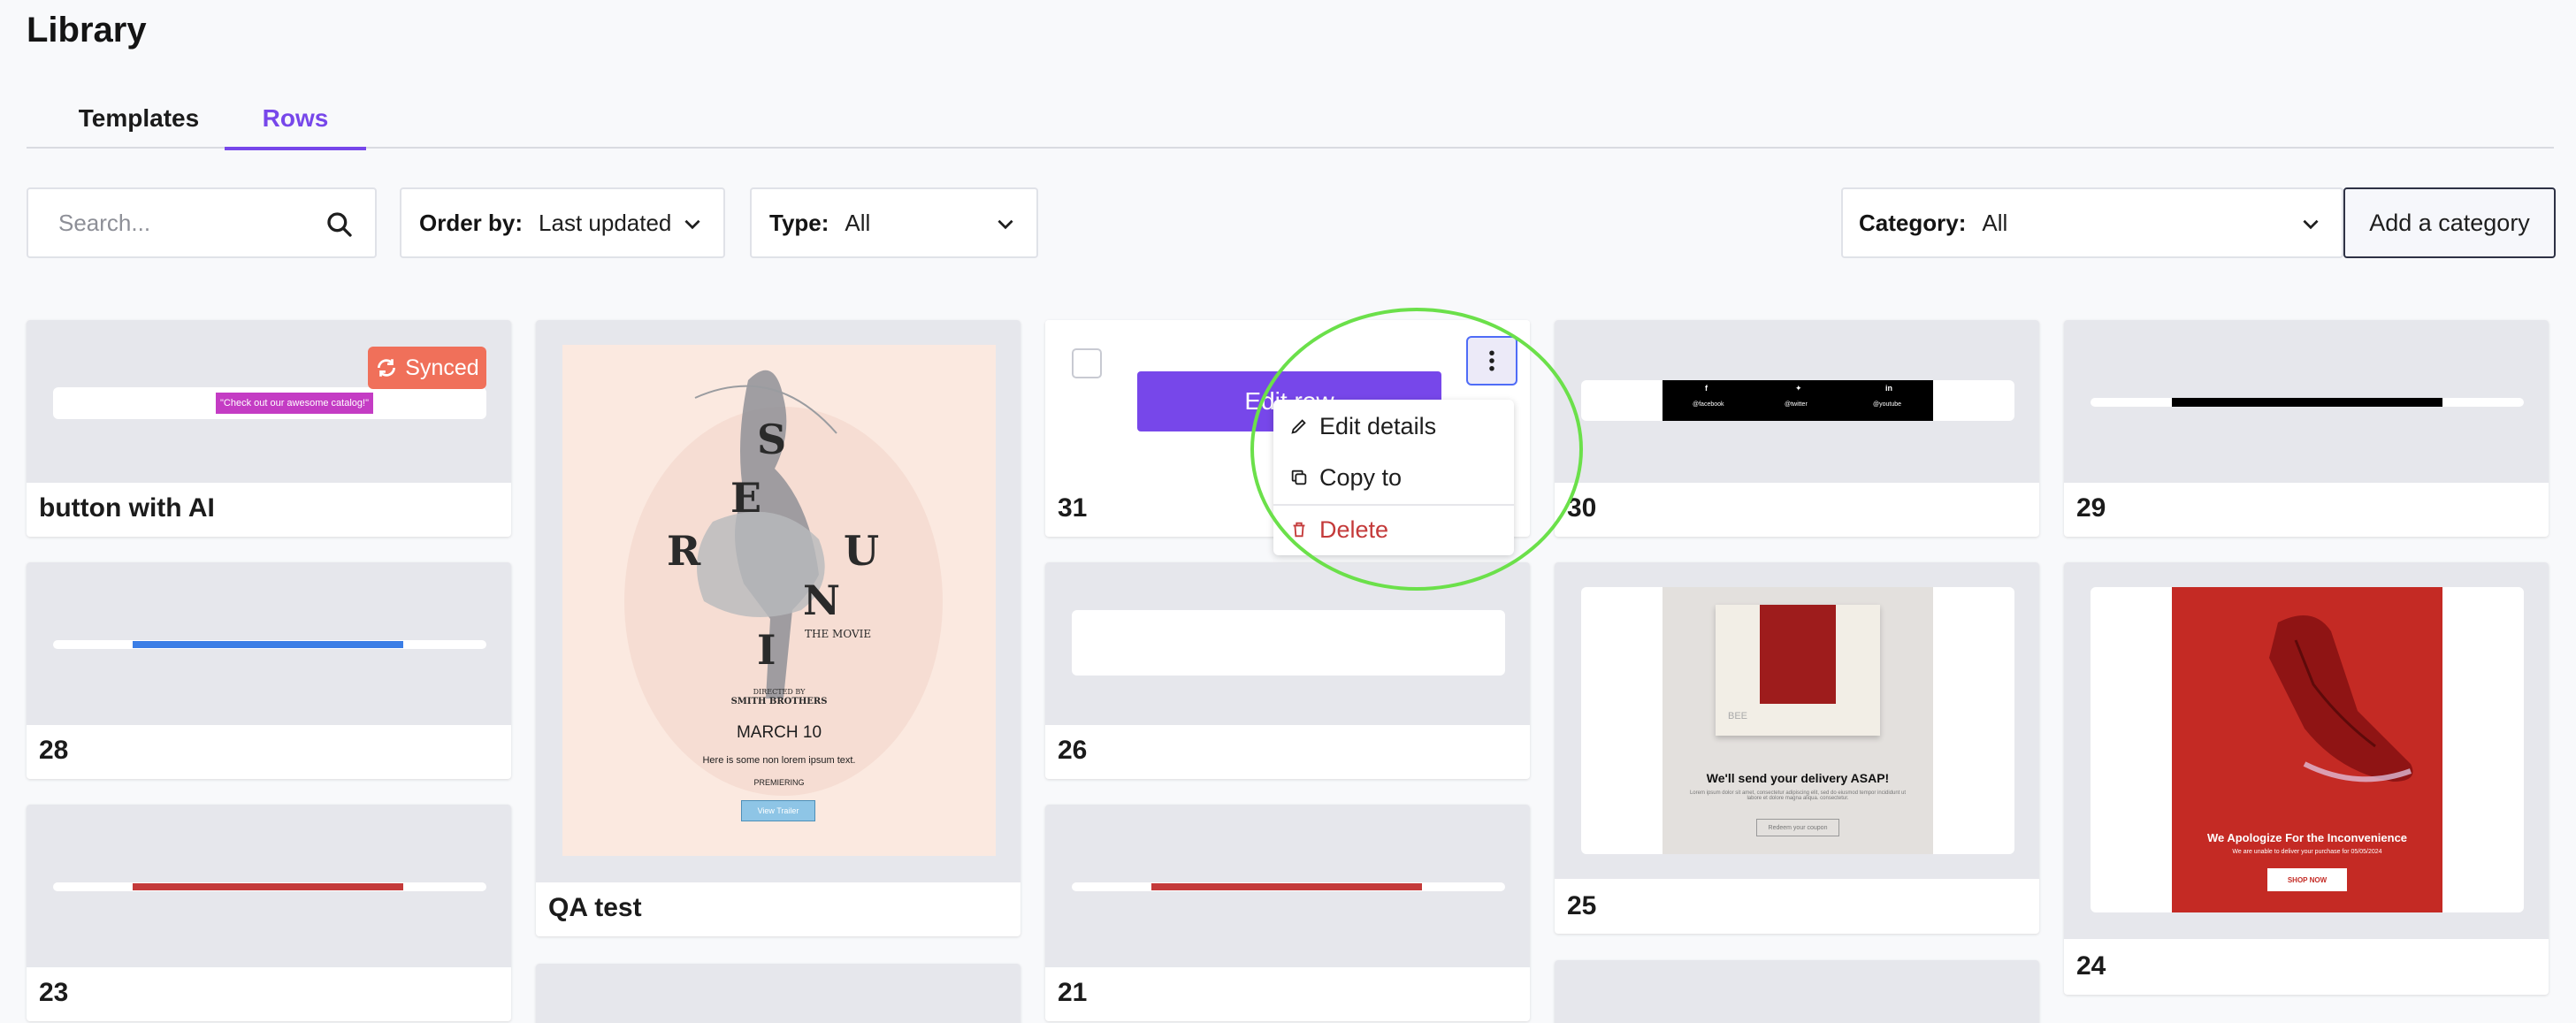  What do you see at coordinates (684, 551) in the screenshot?
I see `poster-letter: R` at bounding box center [684, 551].